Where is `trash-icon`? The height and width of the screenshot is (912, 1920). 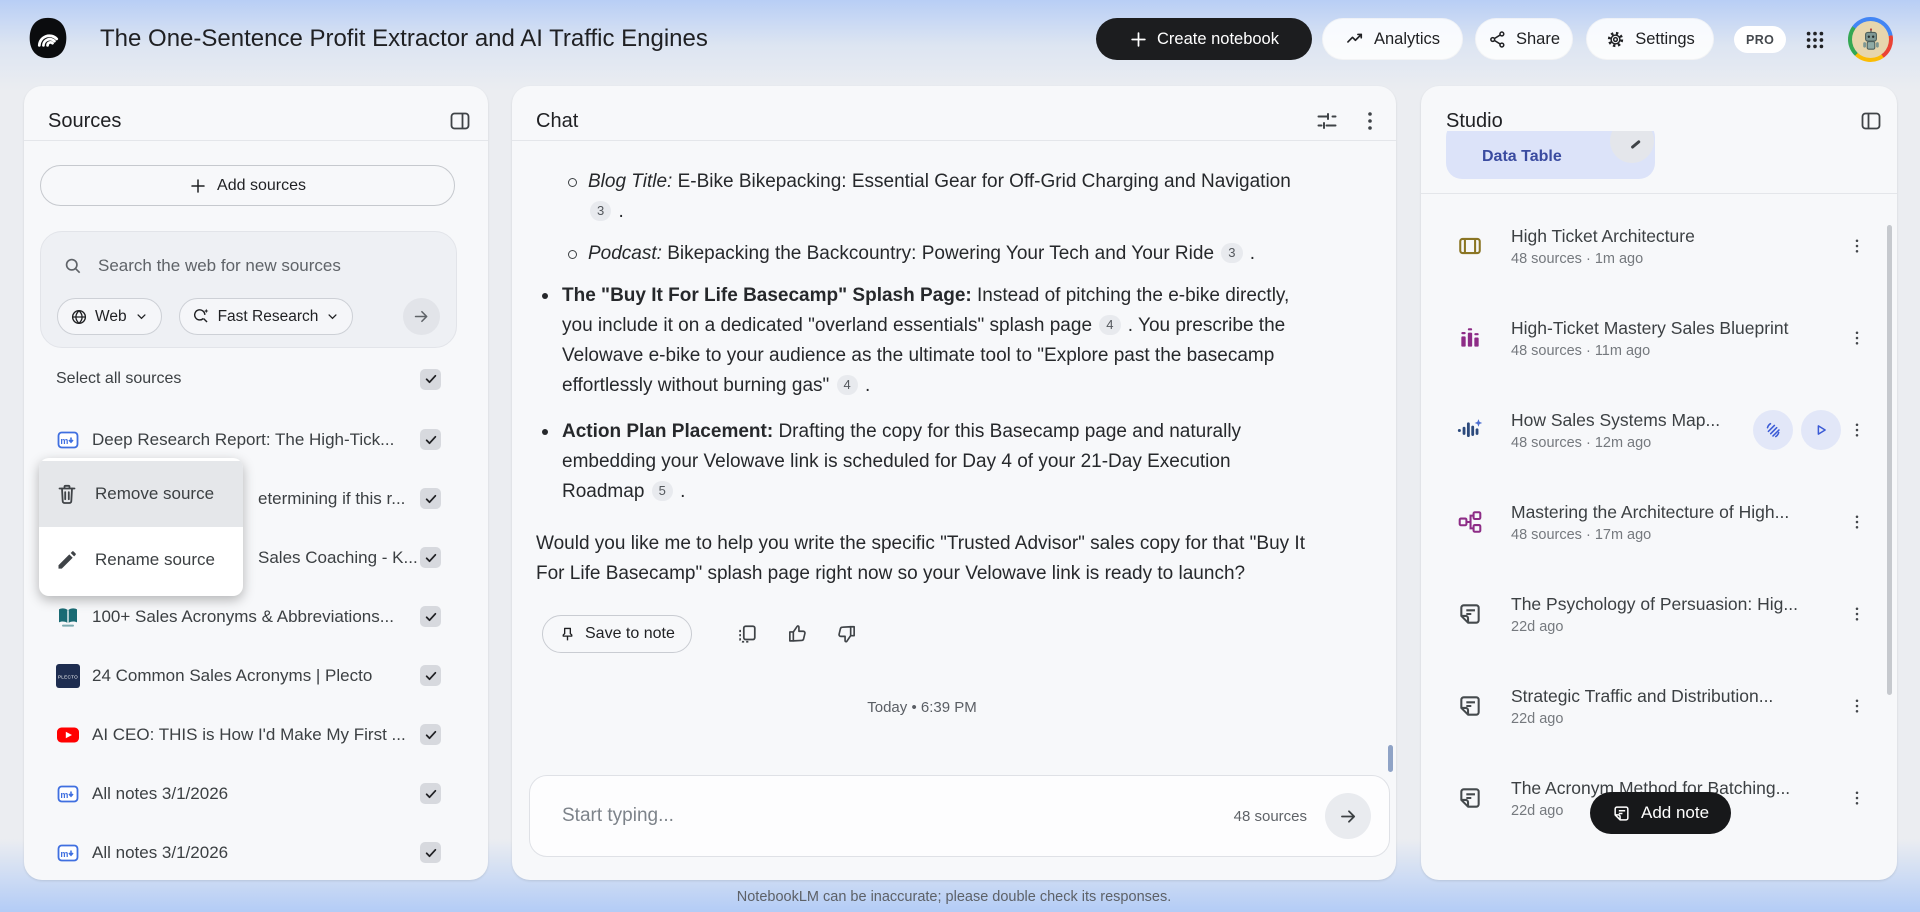 trash-icon is located at coordinates (67, 494).